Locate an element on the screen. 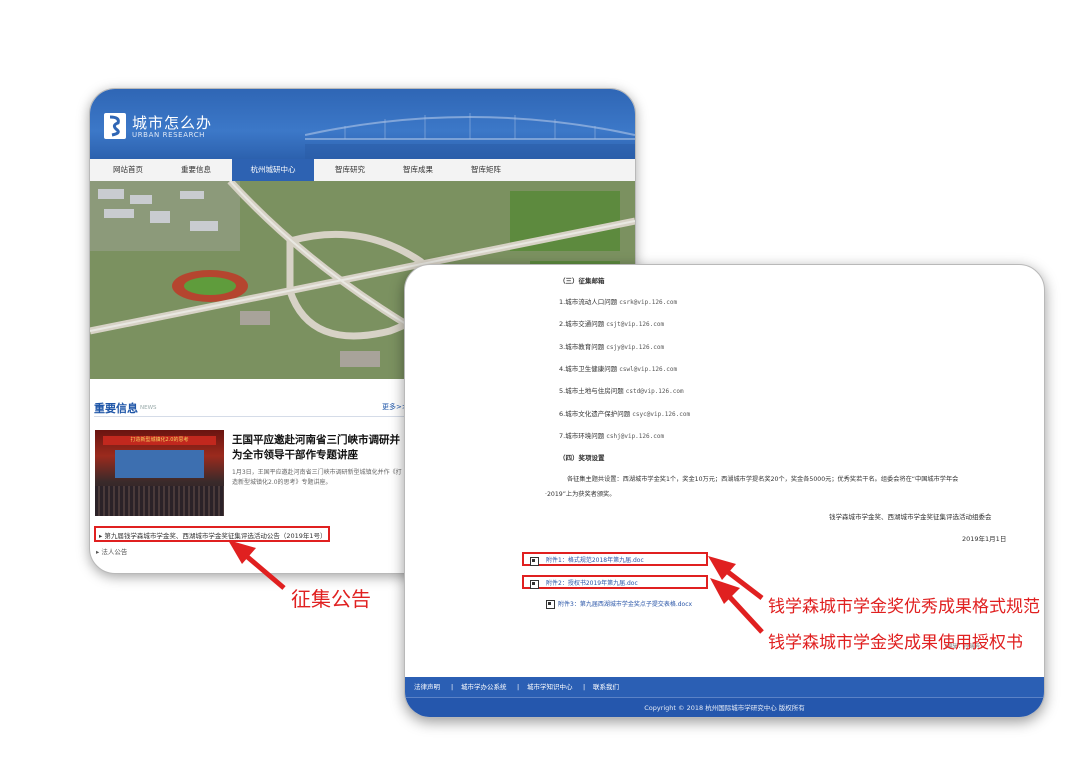 The height and width of the screenshot is (764, 1080). attachment-format-spec: 附件1：格式规范2018年第九届.doc is located at coordinates (615, 559).